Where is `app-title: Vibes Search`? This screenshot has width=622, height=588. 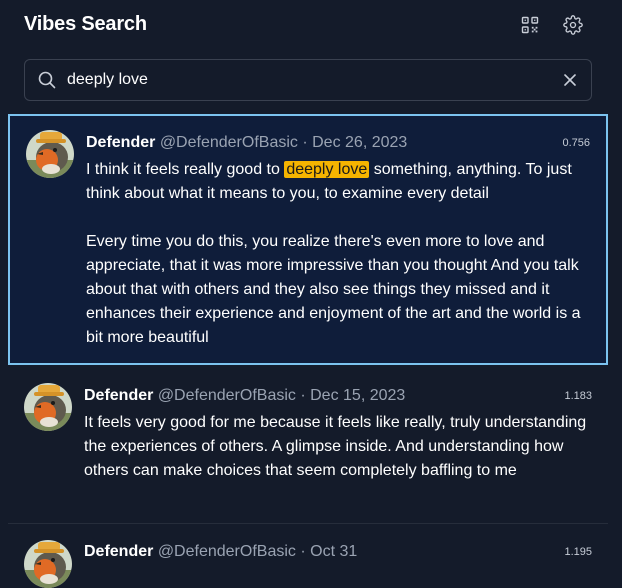 app-title: Vibes Search is located at coordinates (85, 24).